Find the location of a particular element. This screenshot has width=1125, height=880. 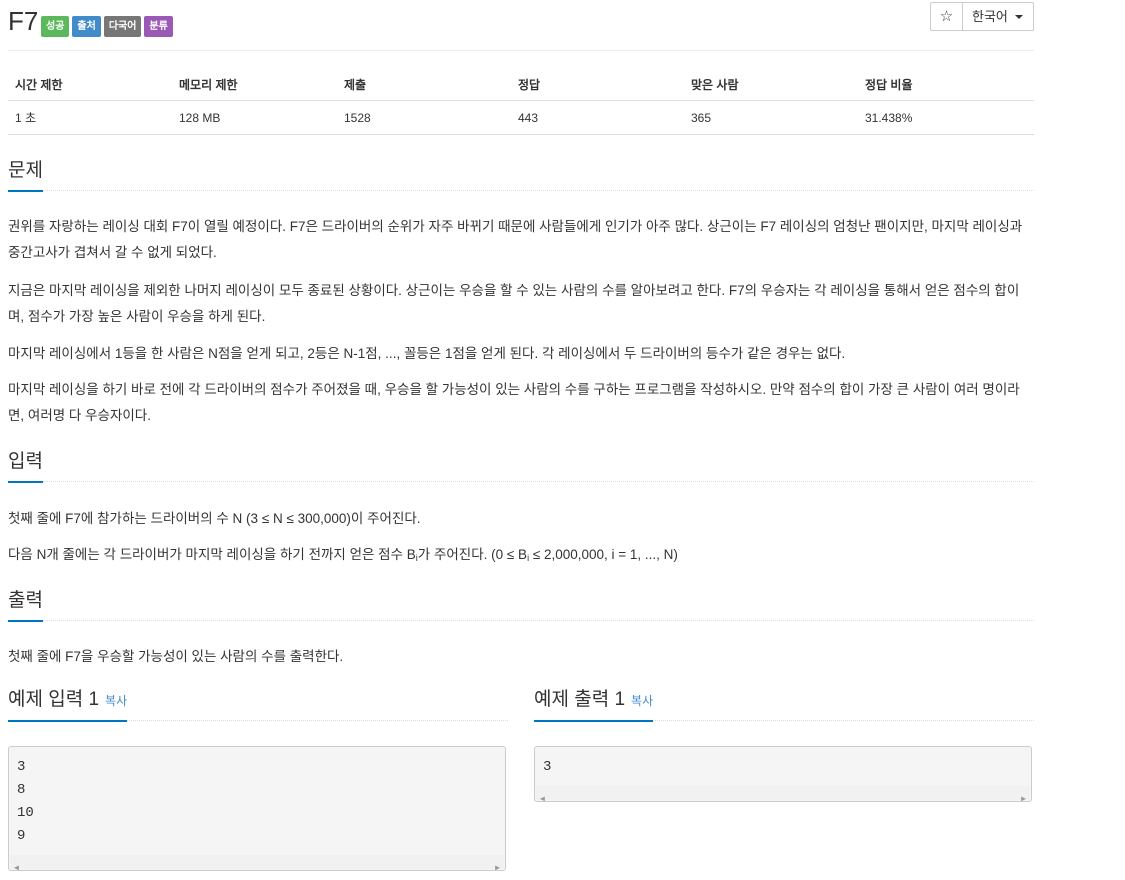

problem-header: F7 성공 출처 다국어 분류 ☆ 한국어 is located at coordinates (521, 24).